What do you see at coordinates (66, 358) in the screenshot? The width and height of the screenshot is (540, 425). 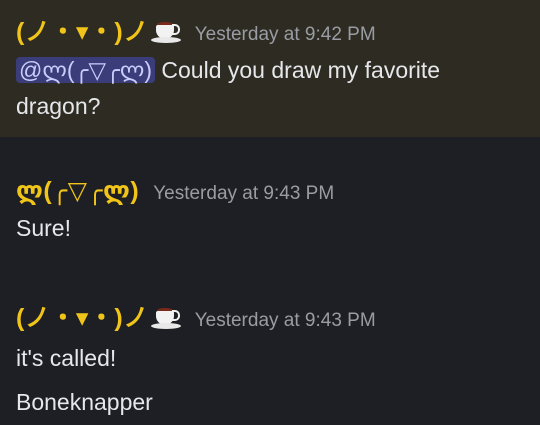 I see `message-text: it's called!` at bounding box center [66, 358].